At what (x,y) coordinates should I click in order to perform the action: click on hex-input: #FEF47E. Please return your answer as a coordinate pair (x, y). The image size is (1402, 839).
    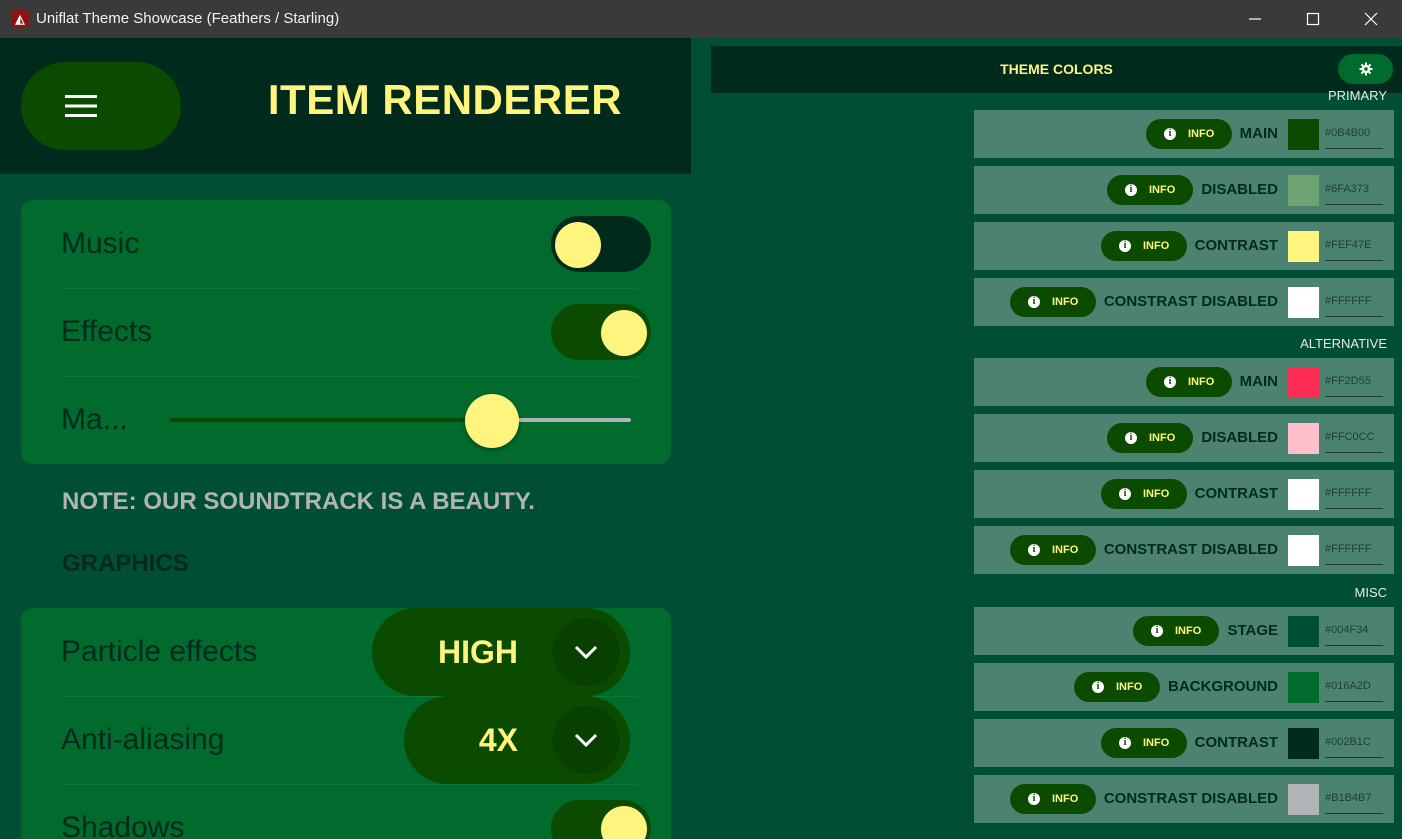
    Looking at the image, I should click on (1354, 245).